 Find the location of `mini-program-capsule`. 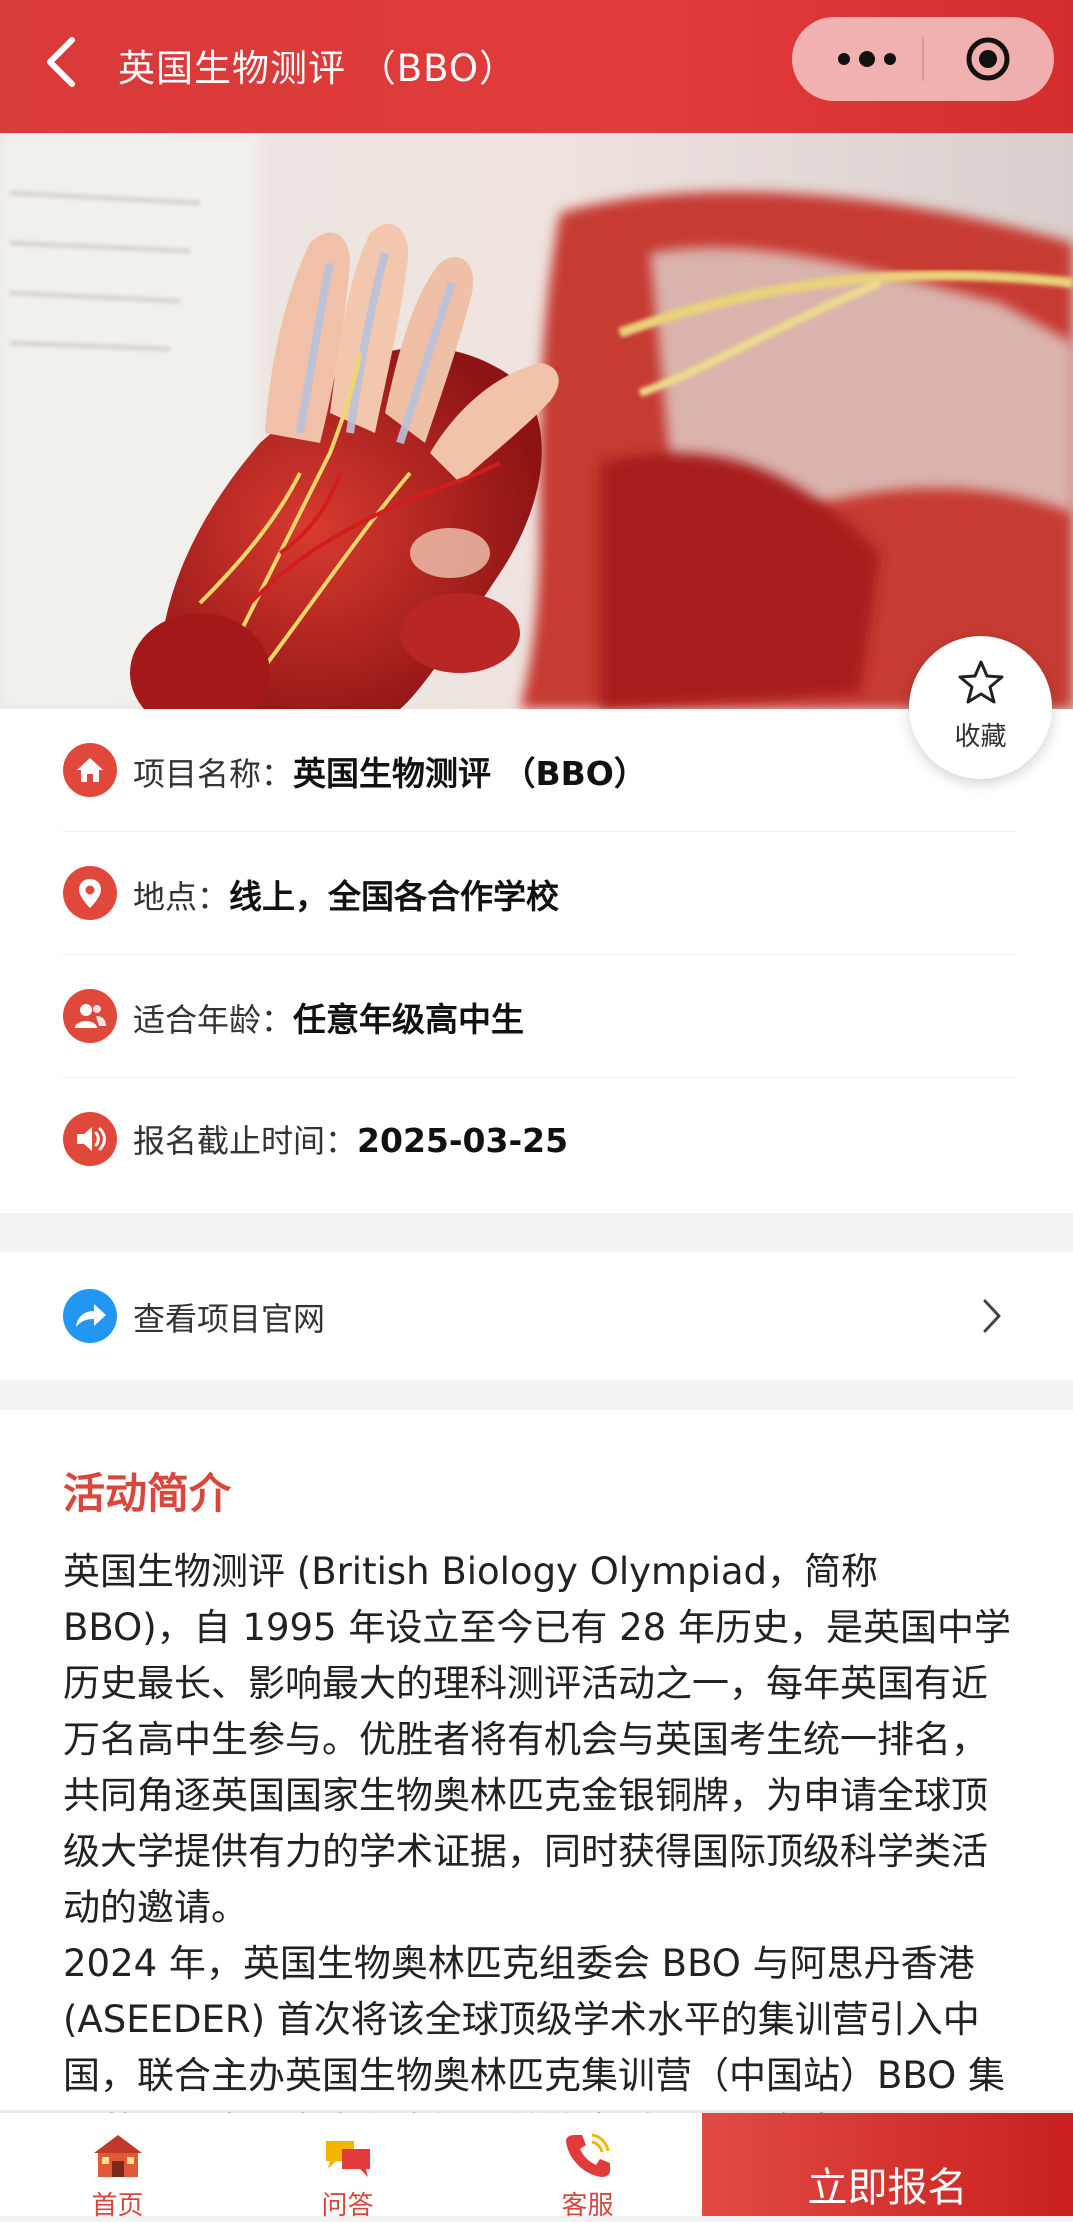

mini-program-capsule is located at coordinates (923, 59).